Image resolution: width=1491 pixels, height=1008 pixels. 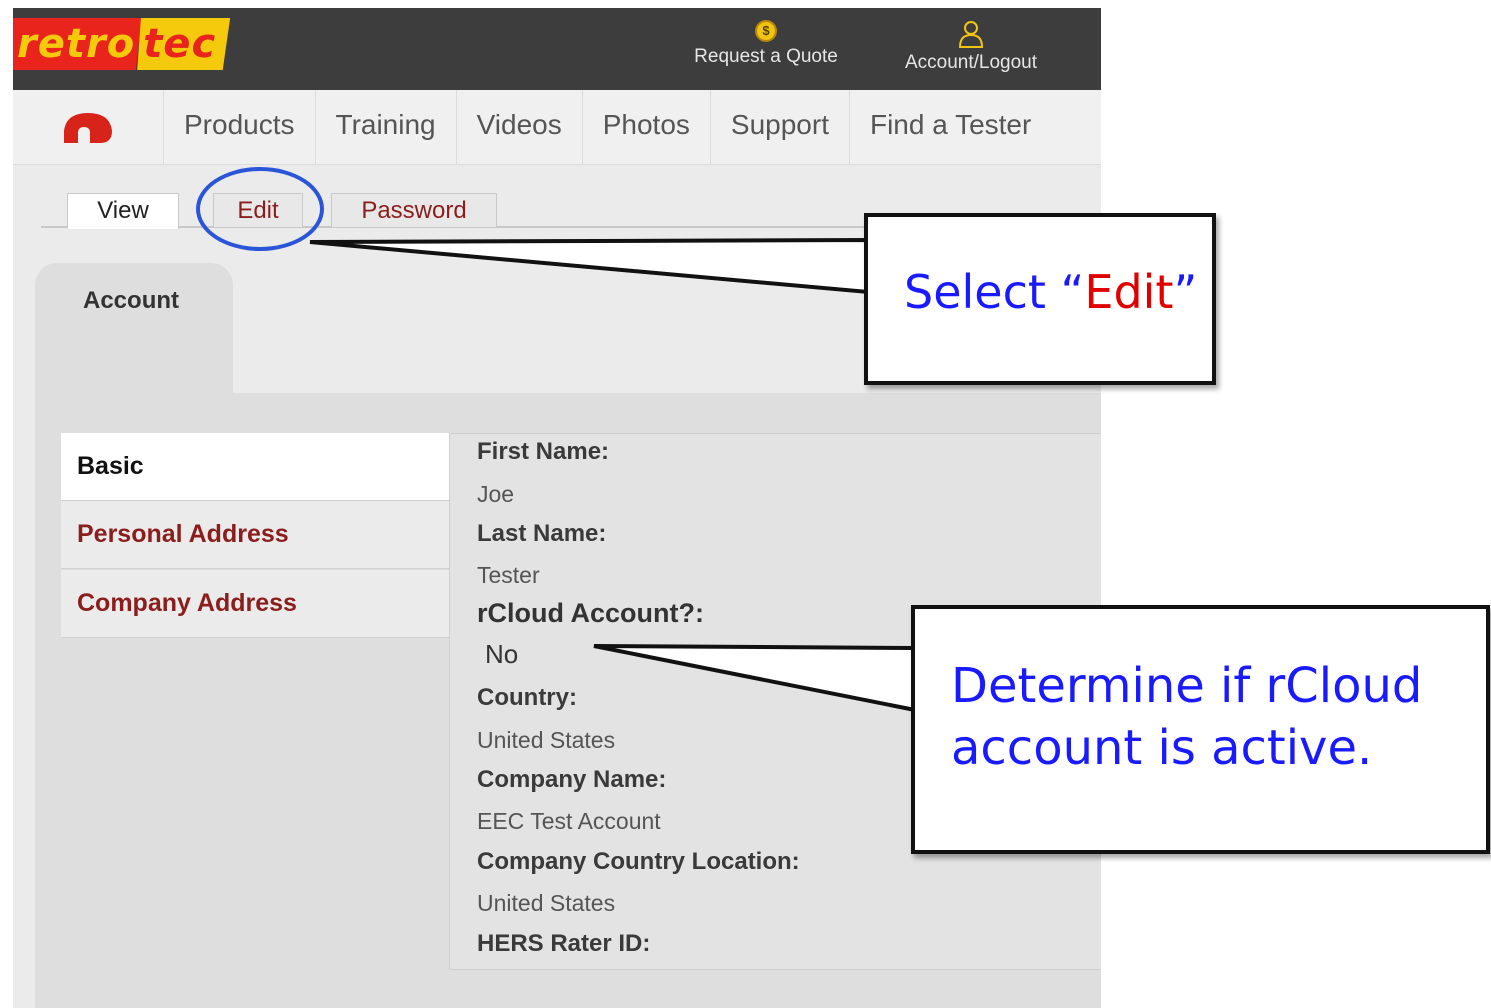 I want to click on callout-select-edit-prefix: Select “, so click(x=994, y=292).